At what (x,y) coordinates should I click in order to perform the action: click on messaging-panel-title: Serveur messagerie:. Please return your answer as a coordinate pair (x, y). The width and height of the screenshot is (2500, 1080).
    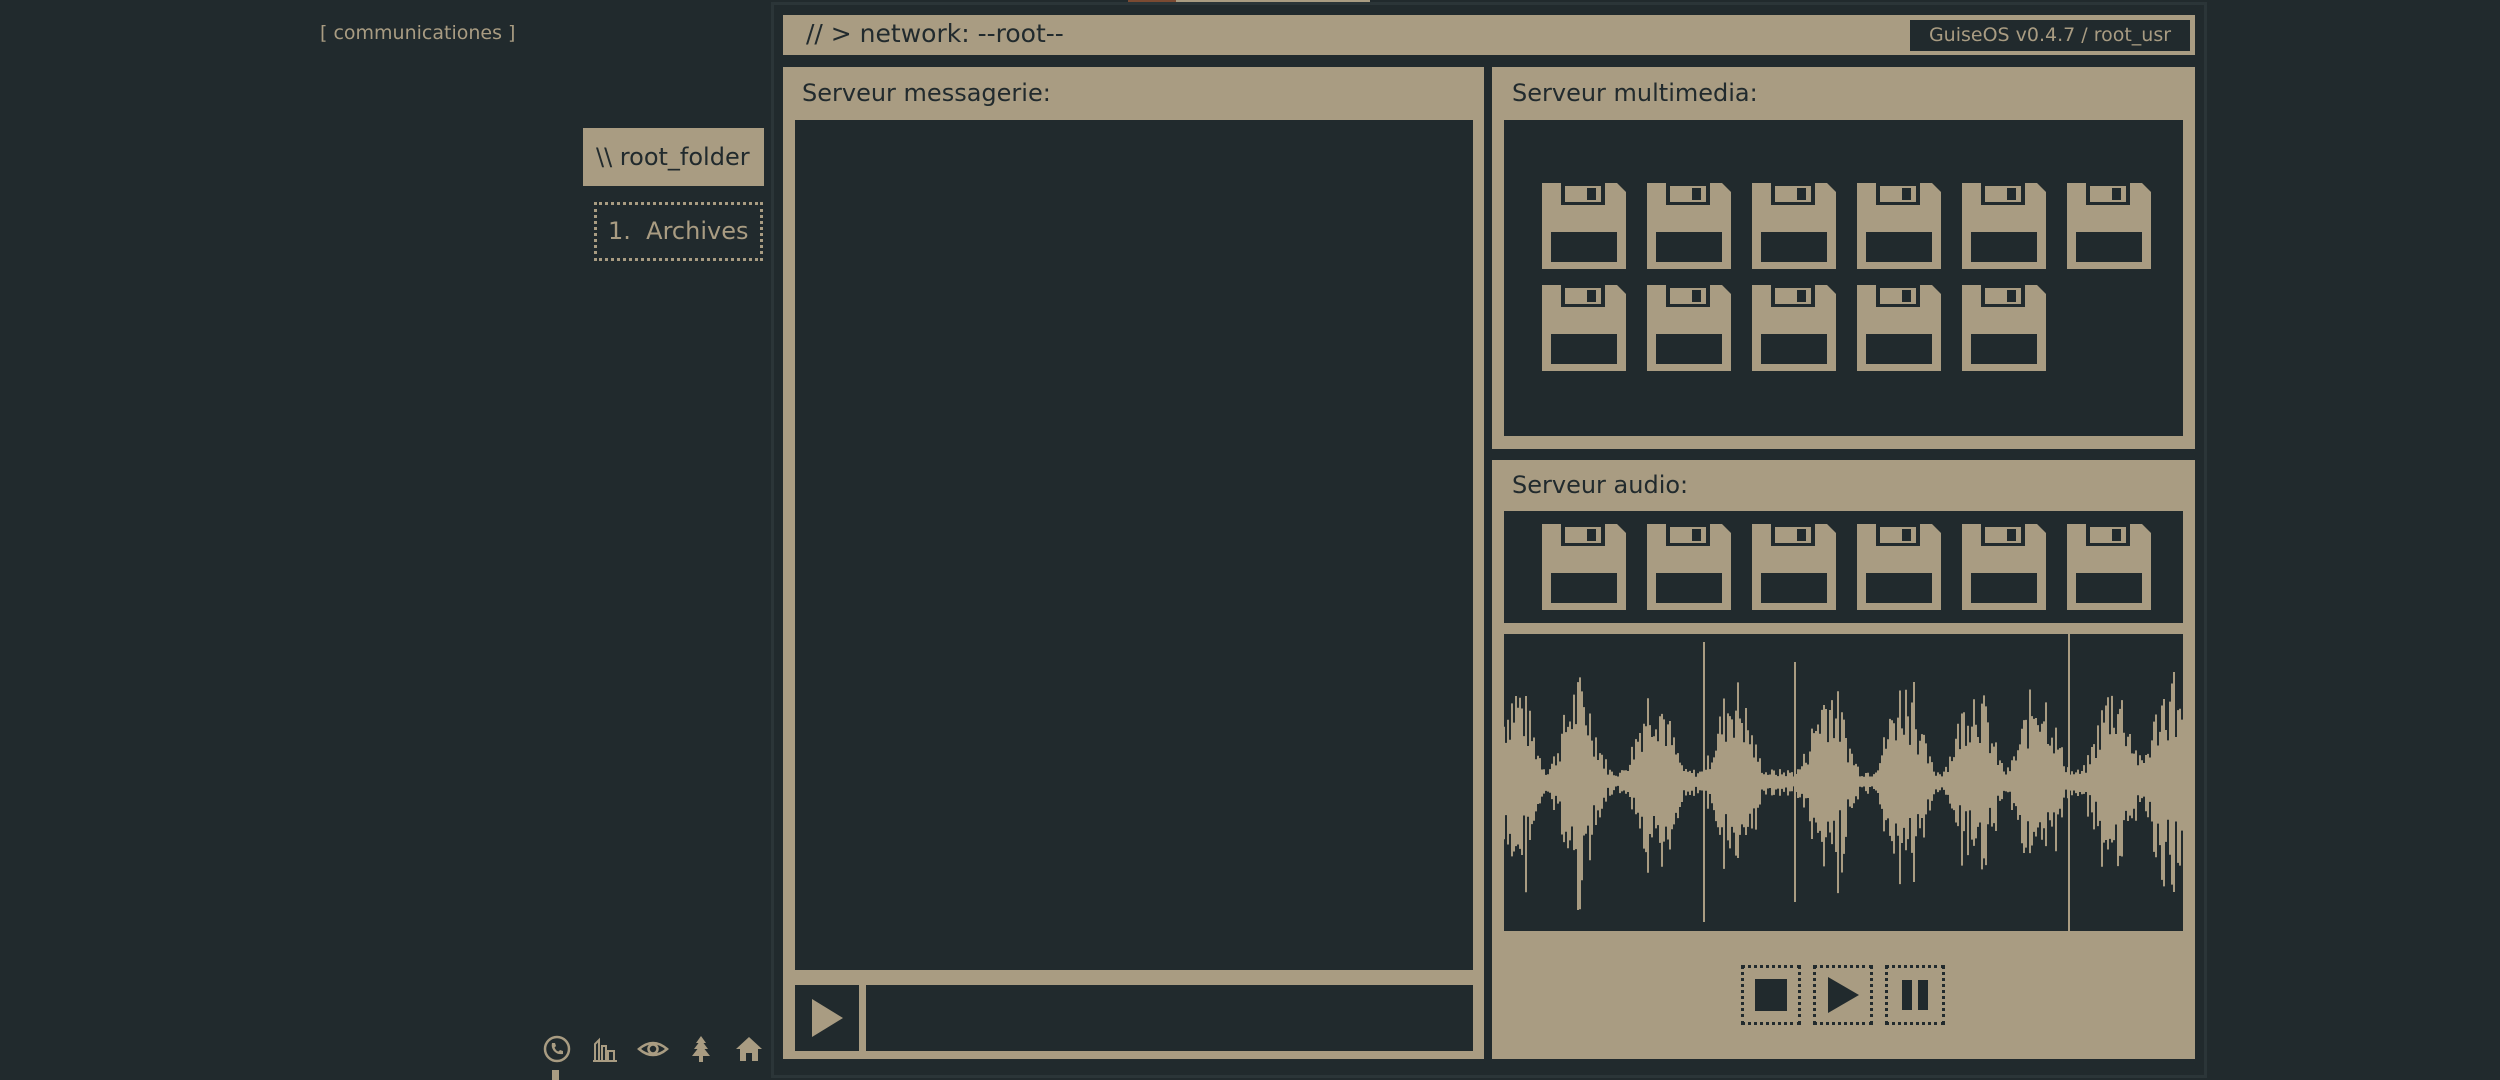
    Looking at the image, I should click on (926, 93).